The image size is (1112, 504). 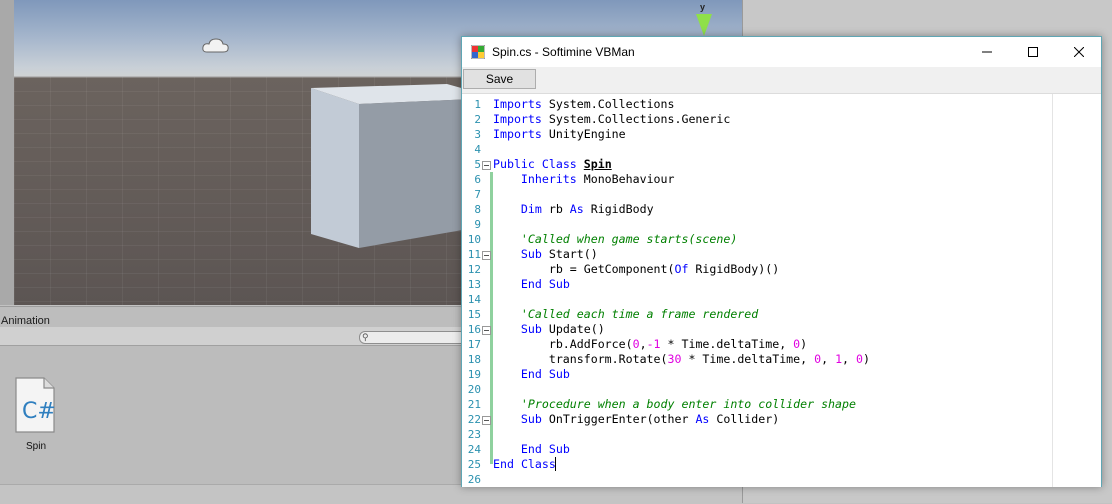 I want to click on code-line: Sub OnTriggerEnter(other As Collider), so click(x=636, y=419).